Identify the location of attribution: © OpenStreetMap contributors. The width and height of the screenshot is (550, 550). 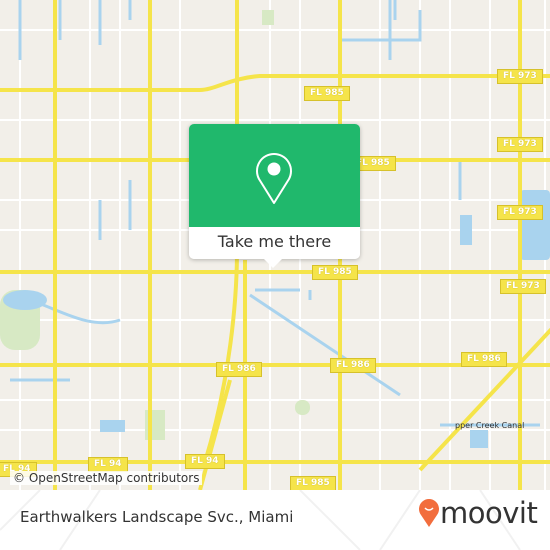
(106, 478).